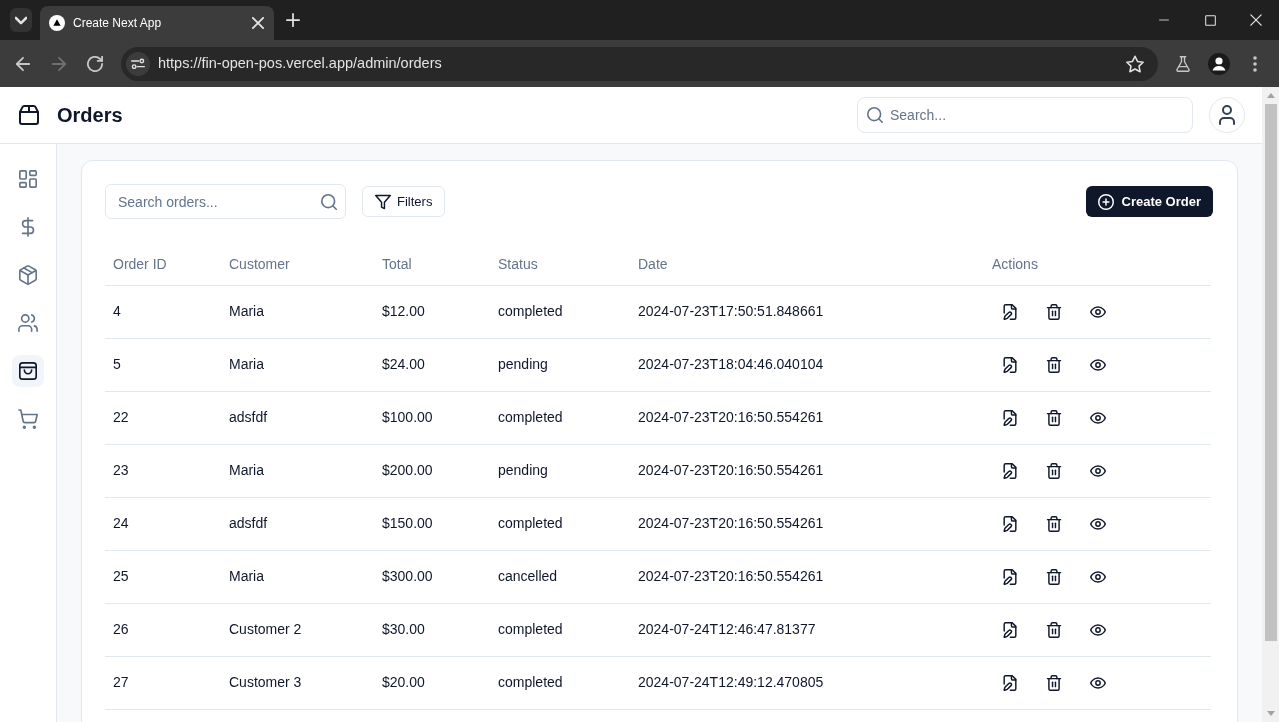 The width and height of the screenshot is (1279, 722). Describe the element at coordinates (560, 265) in the screenshot. I see `column-header: Status` at that location.